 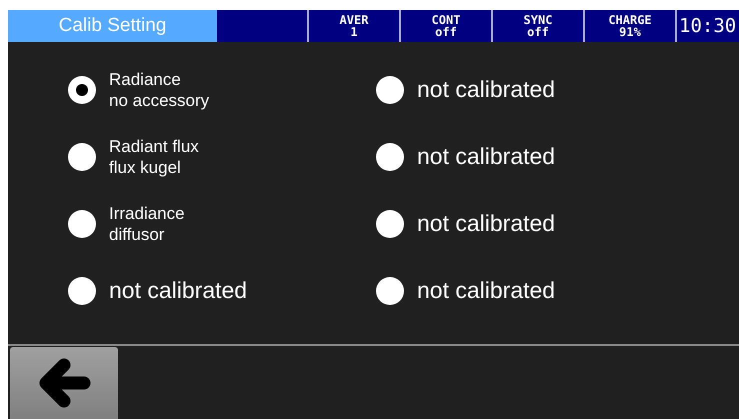 What do you see at coordinates (354, 32) in the screenshot?
I see `status-value: 1` at bounding box center [354, 32].